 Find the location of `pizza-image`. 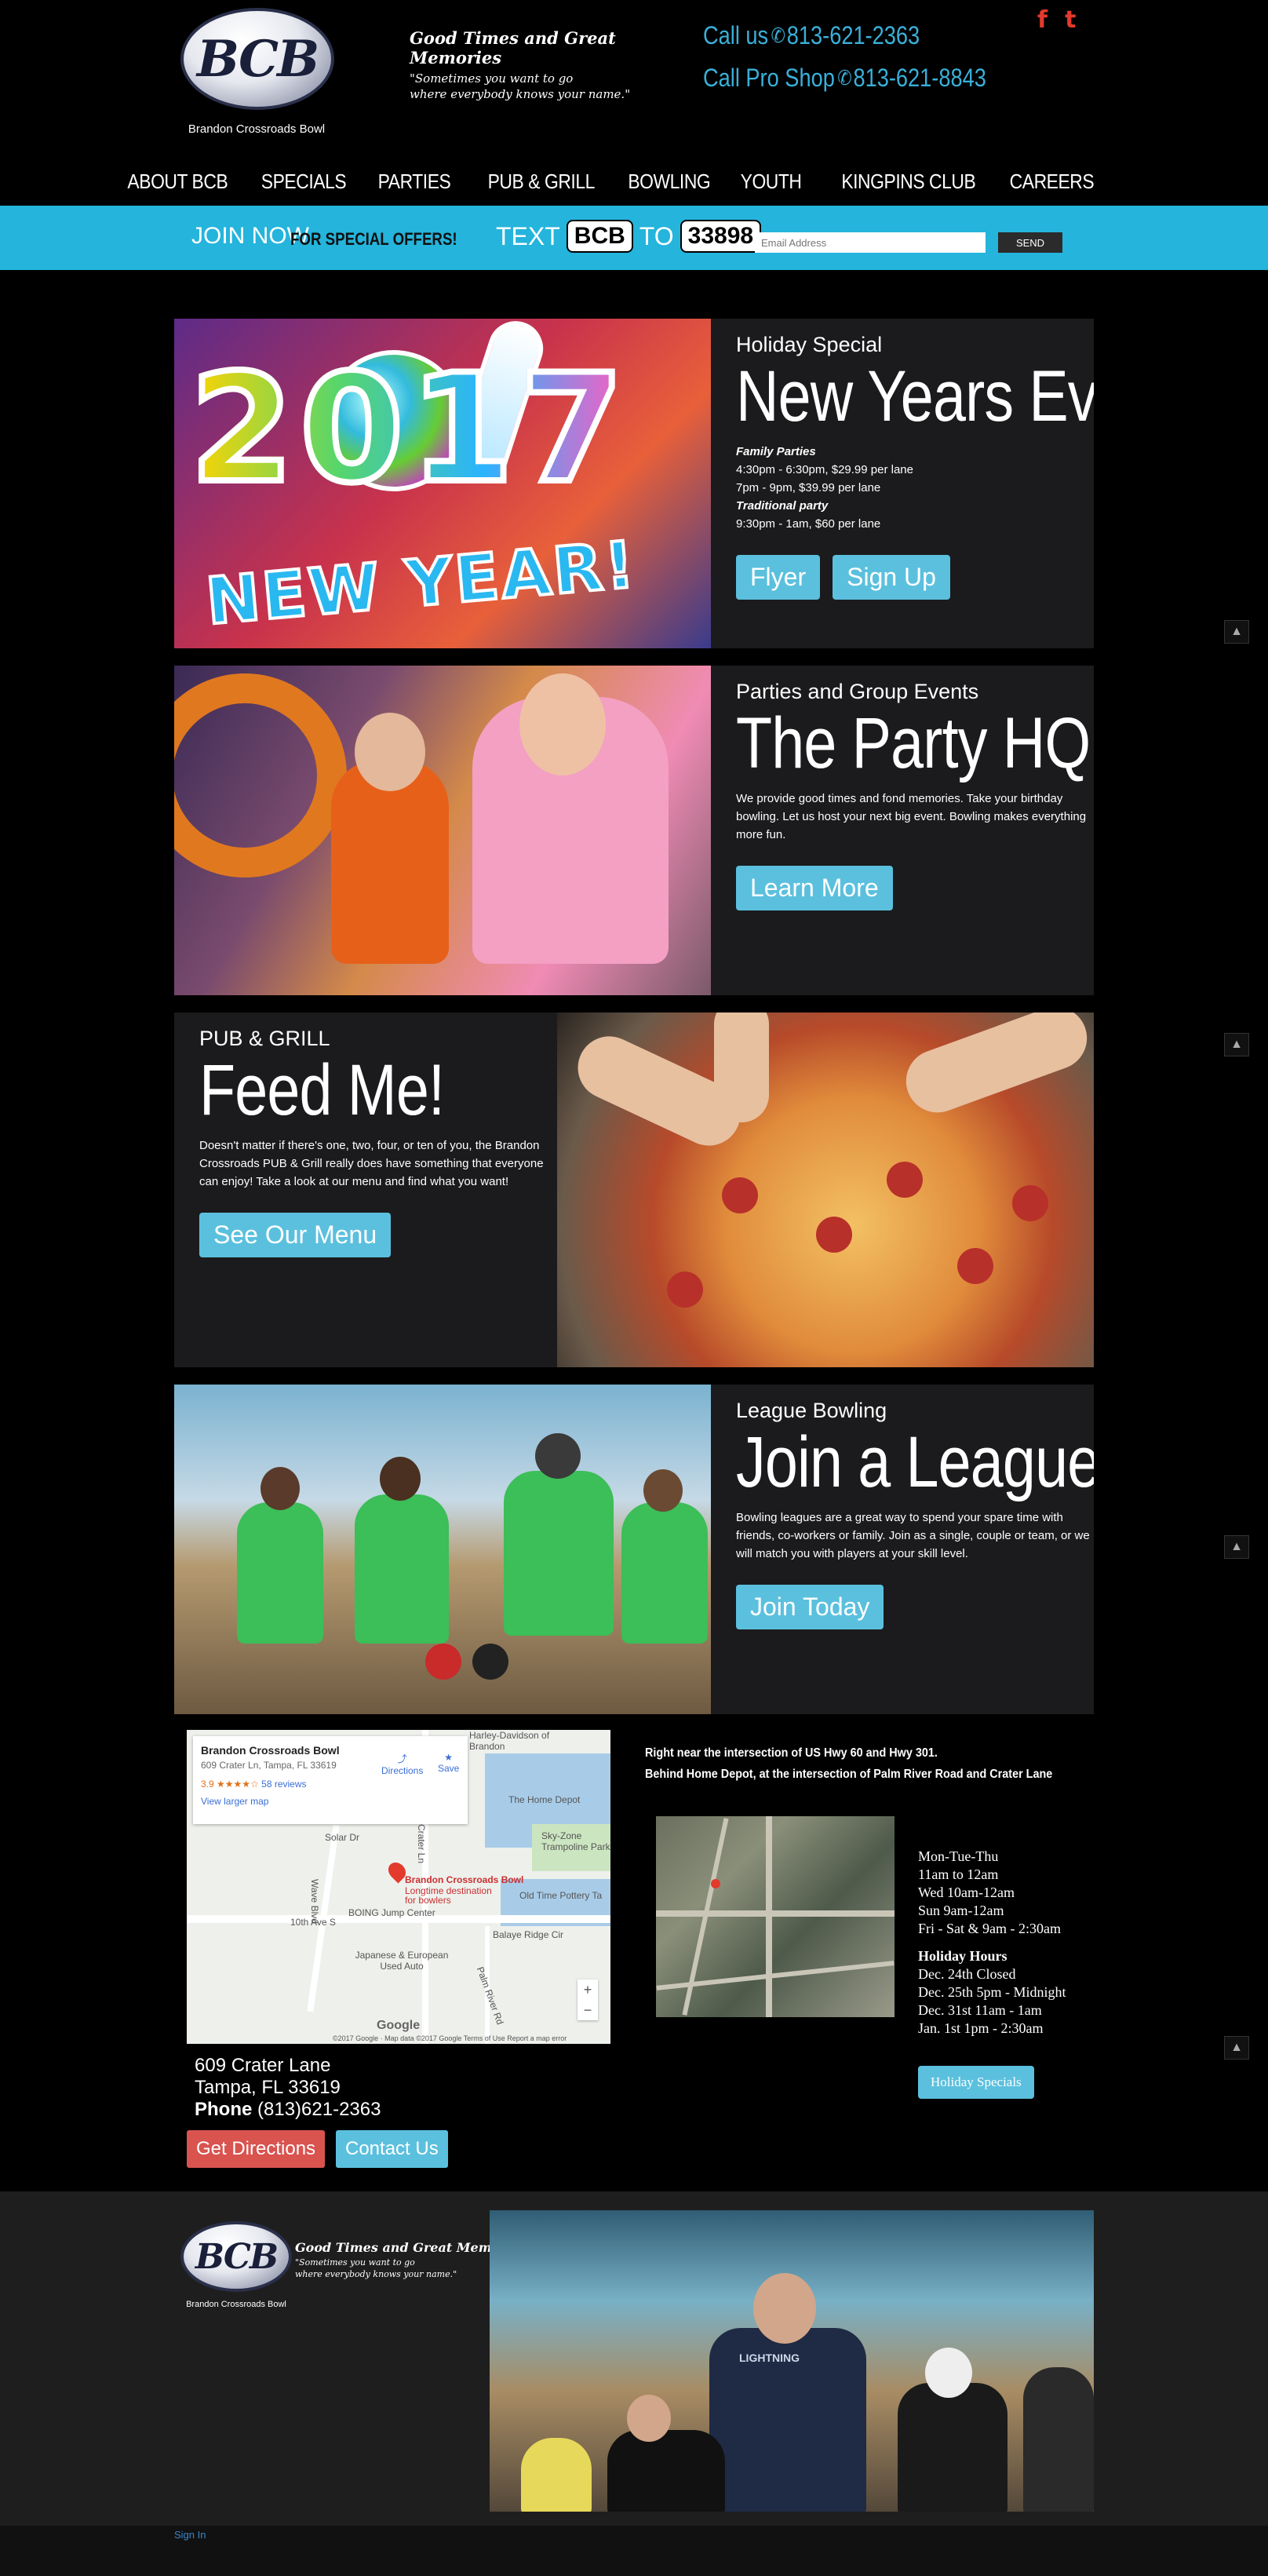

pizza-image is located at coordinates (826, 1190).